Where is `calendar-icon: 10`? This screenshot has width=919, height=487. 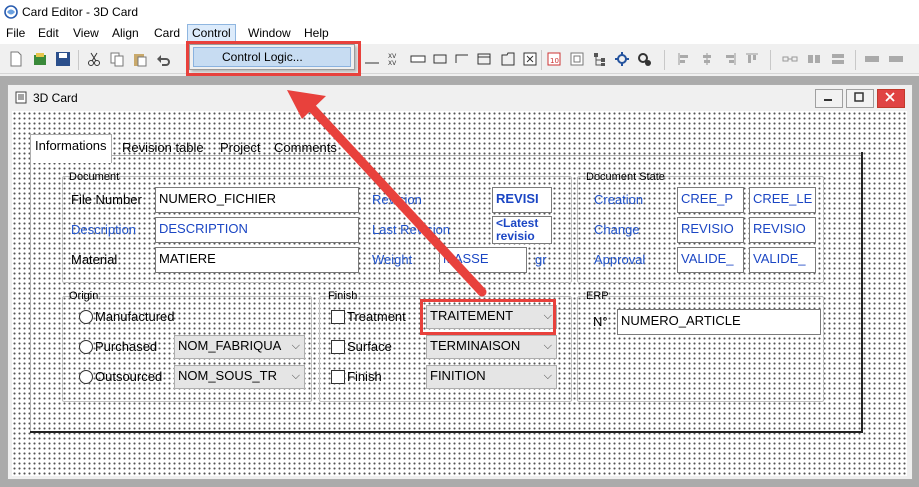 calendar-icon: 10 is located at coordinates (554, 59).